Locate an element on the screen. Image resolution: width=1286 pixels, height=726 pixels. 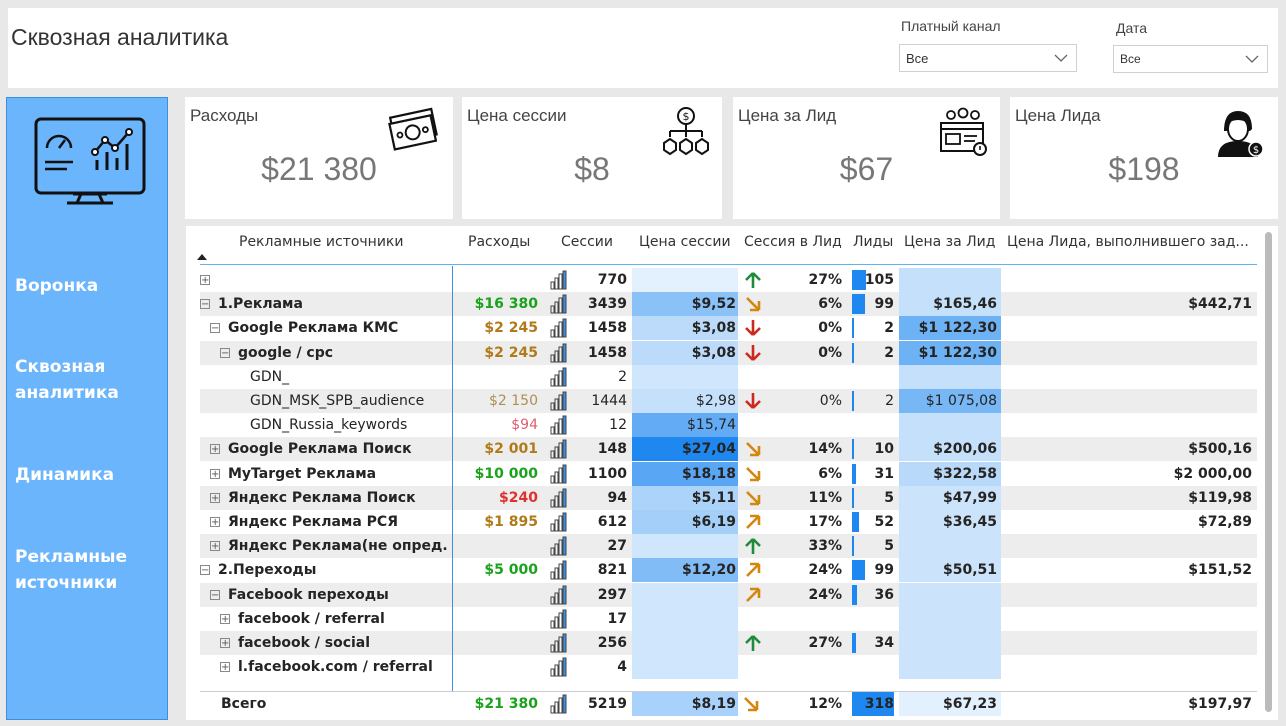
row-source-name: + Google Реклама Поиск is located at coordinates (329, 449).